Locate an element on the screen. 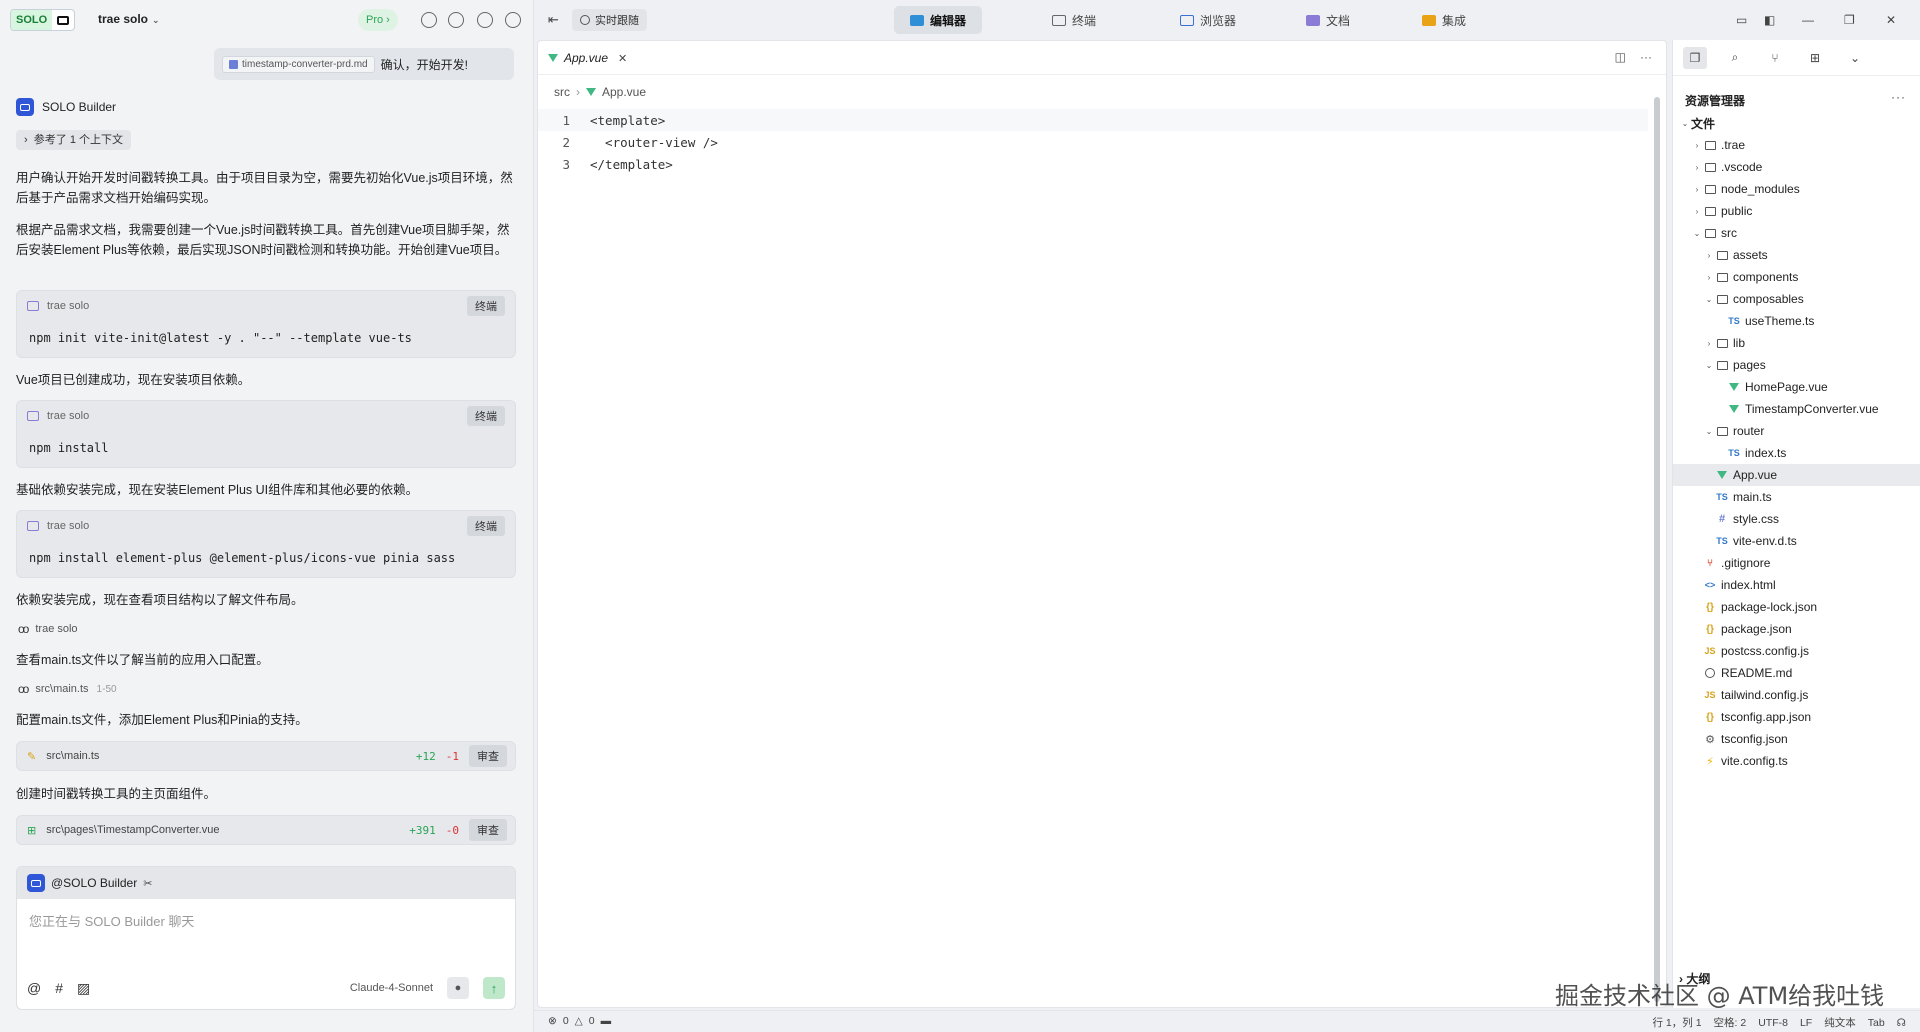 This screenshot has width=1920, height=1032. new-chat-icon is located at coordinates (429, 20).